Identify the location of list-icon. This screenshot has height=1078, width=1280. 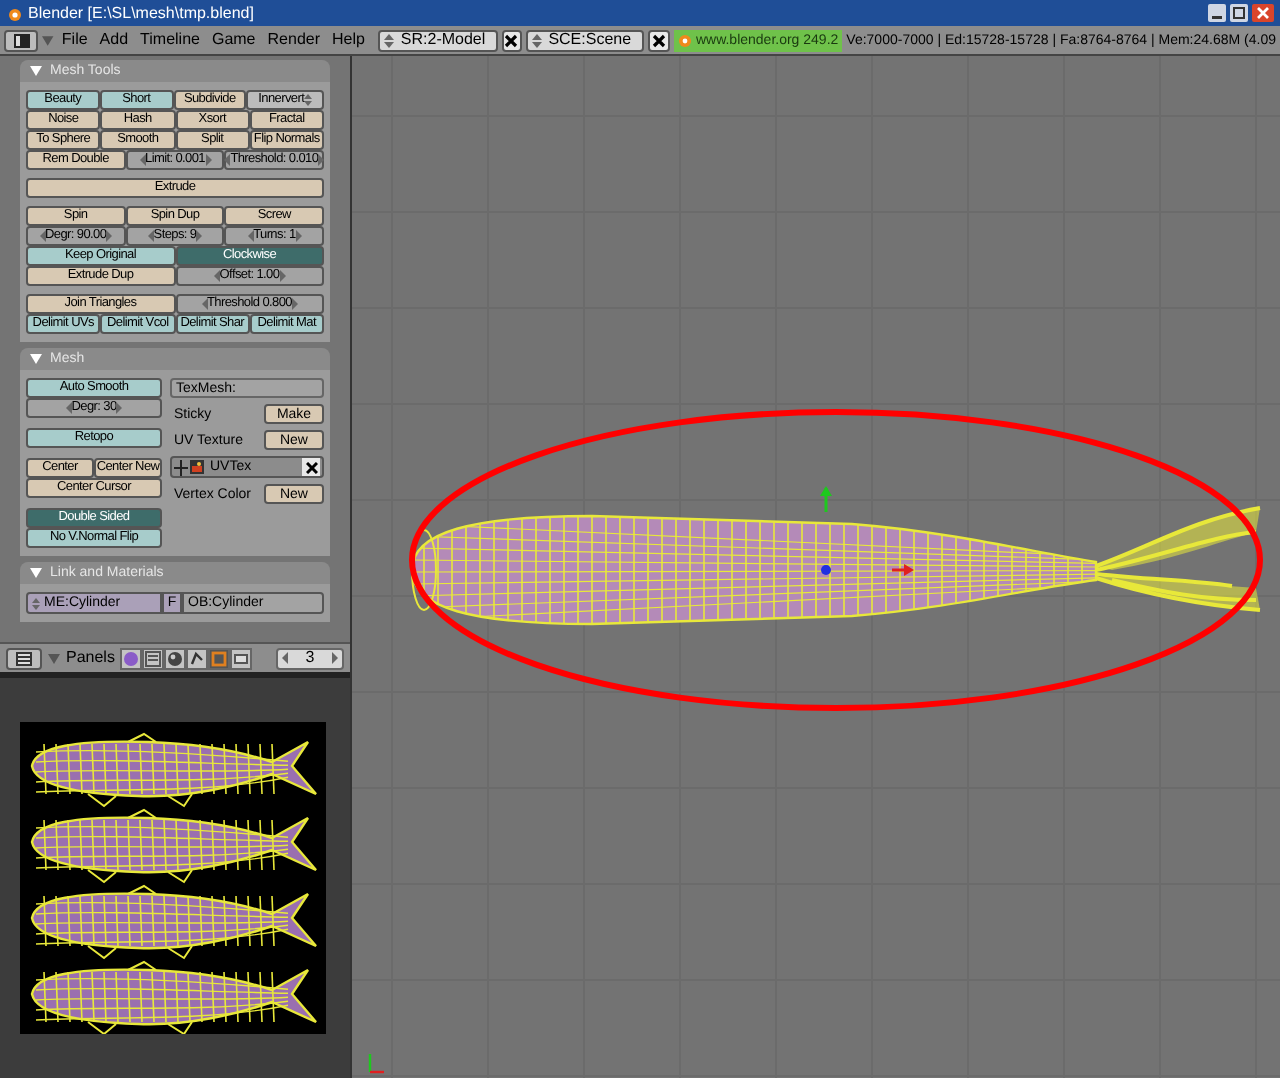
(24, 658).